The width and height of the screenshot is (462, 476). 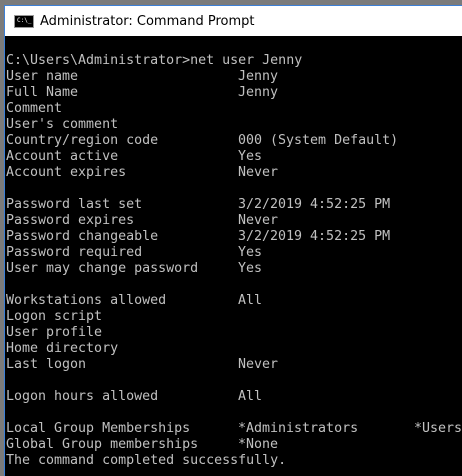 What do you see at coordinates (147, 21) in the screenshot?
I see `window-title: Administrator: Command Prompt` at bounding box center [147, 21].